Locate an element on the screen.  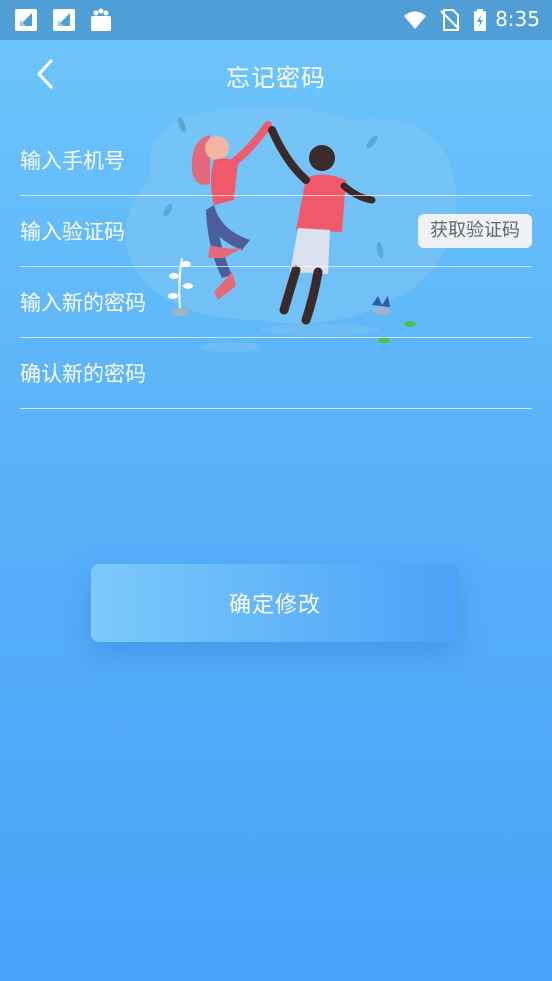
title-bar: 忘记密码 is located at coordinates (276, 74).